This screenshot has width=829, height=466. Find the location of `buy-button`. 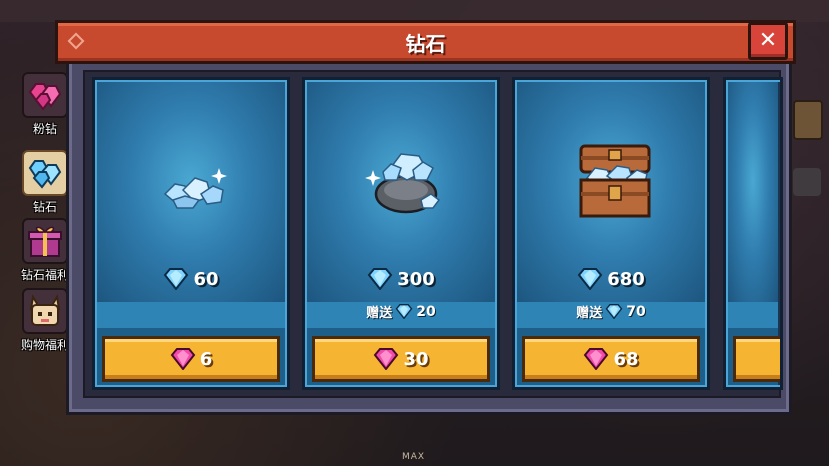

buy-button is located at coordinates (756, 359).